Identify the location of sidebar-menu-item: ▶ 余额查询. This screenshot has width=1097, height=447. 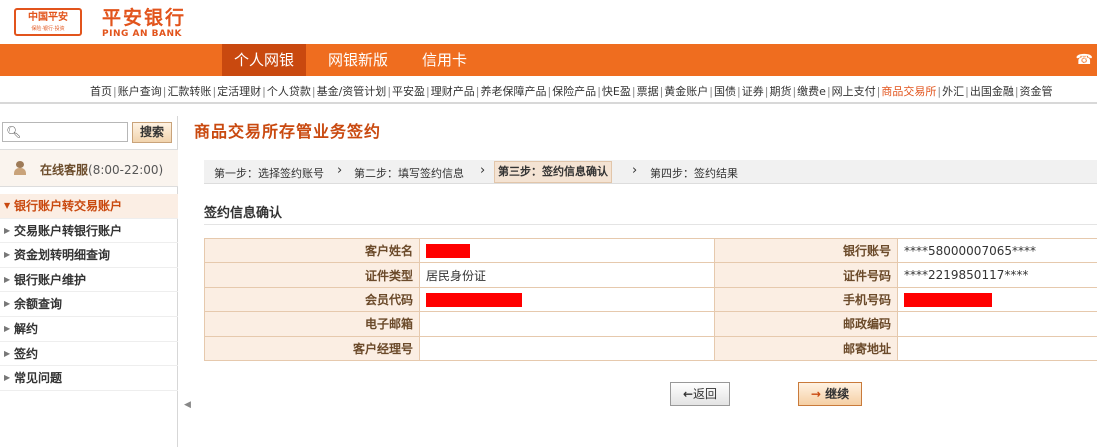
(89, 304).